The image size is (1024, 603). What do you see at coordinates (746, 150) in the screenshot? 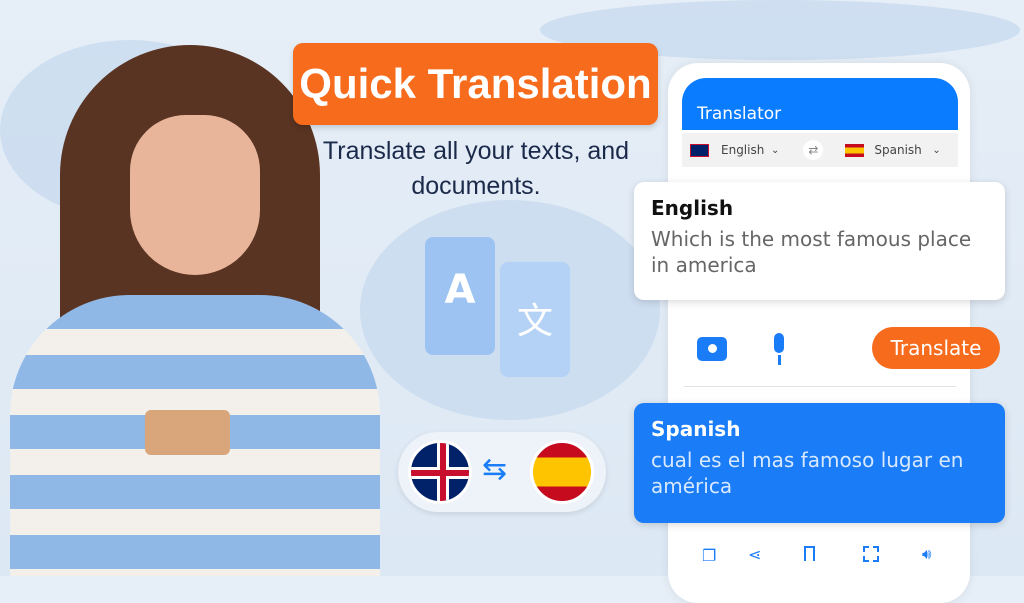
I see `source-language-select: English` at bounding box center [746, 150].